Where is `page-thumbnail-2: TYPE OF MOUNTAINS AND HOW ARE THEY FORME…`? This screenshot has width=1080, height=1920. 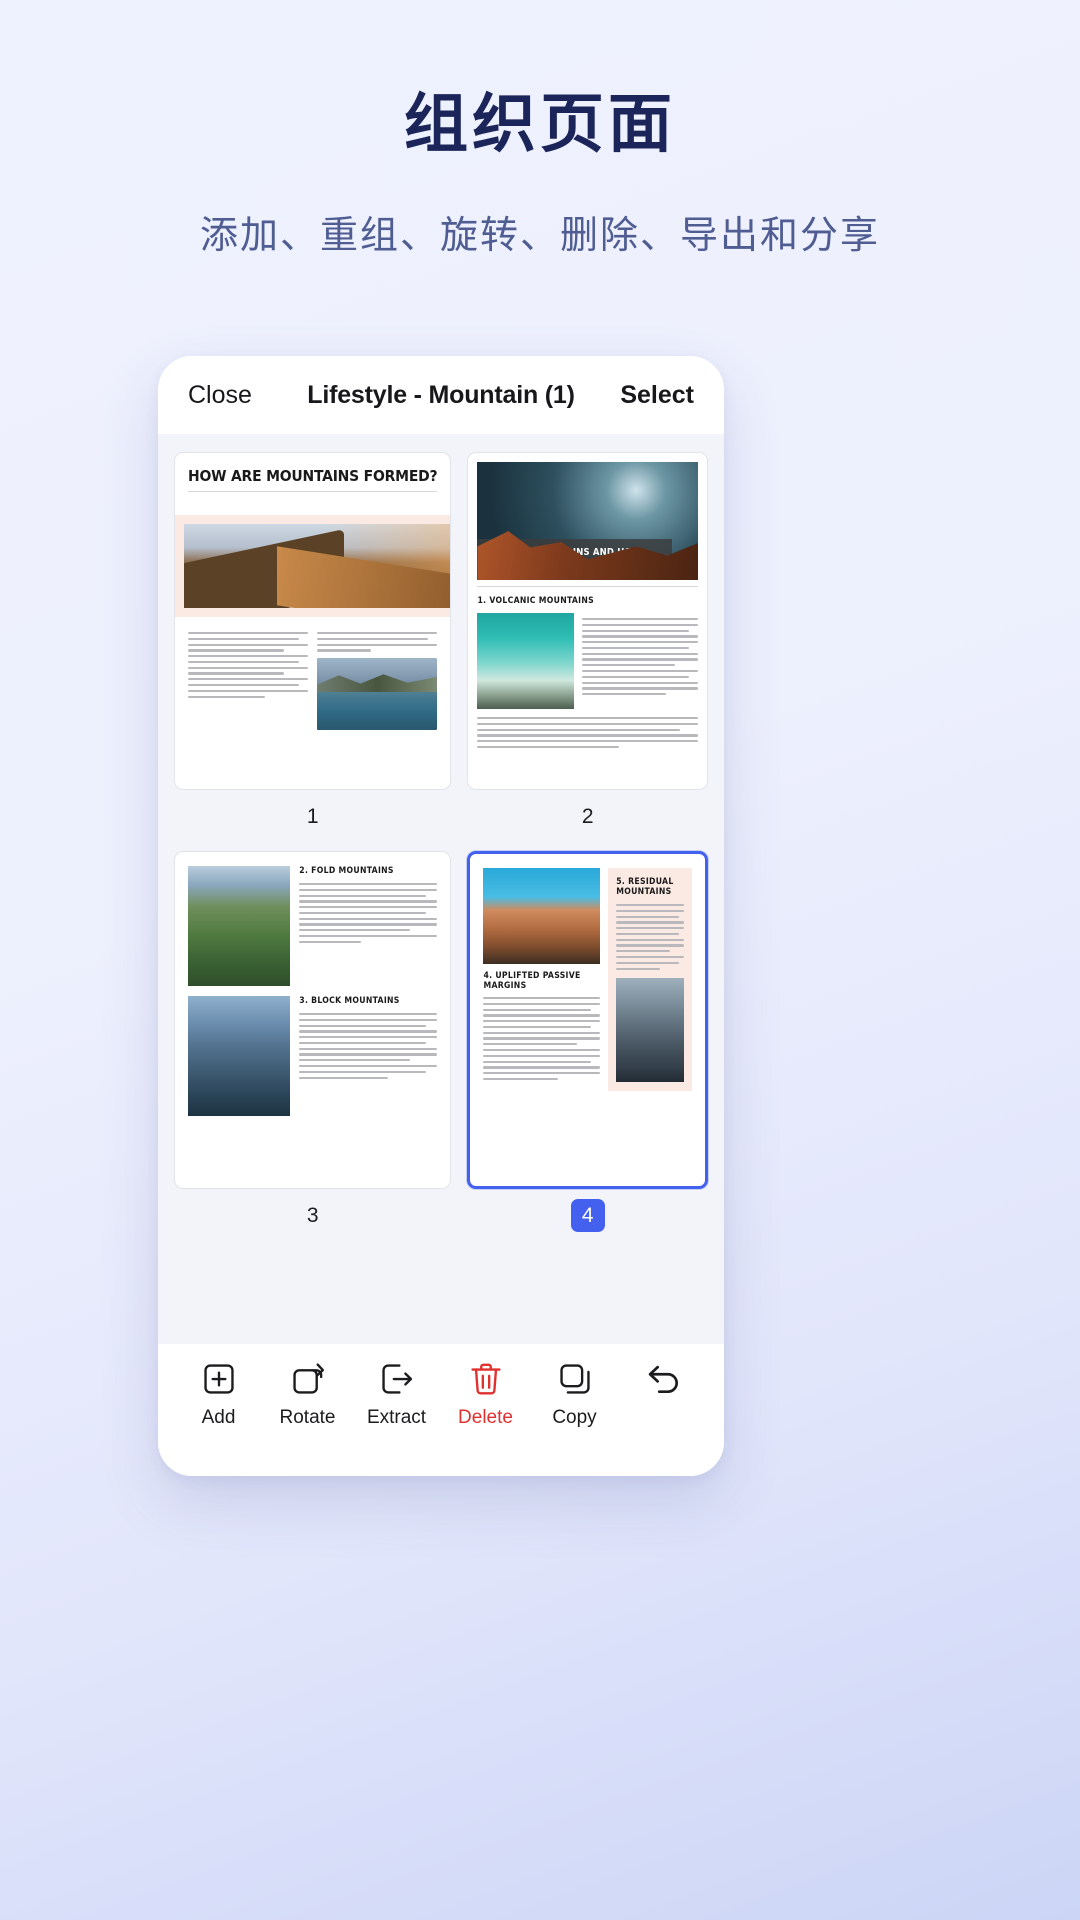
page-thumbnail-2: TYPE OF MOUNTAINS AND HOW ARE THEY FORME… is located at coordinates (587, 621).